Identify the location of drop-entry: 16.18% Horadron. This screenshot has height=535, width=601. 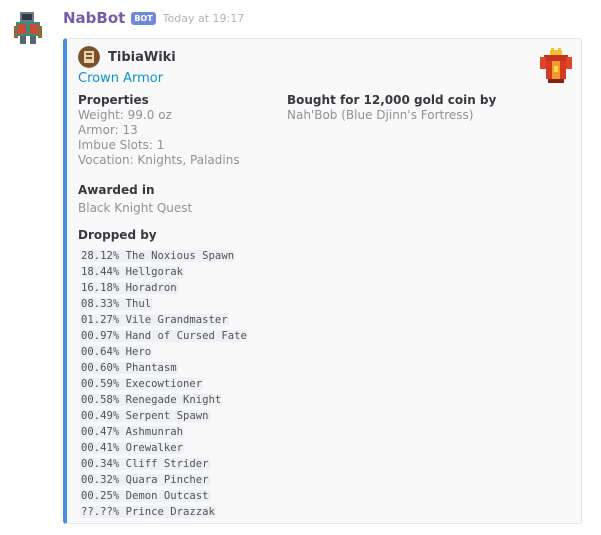
(129, 288).